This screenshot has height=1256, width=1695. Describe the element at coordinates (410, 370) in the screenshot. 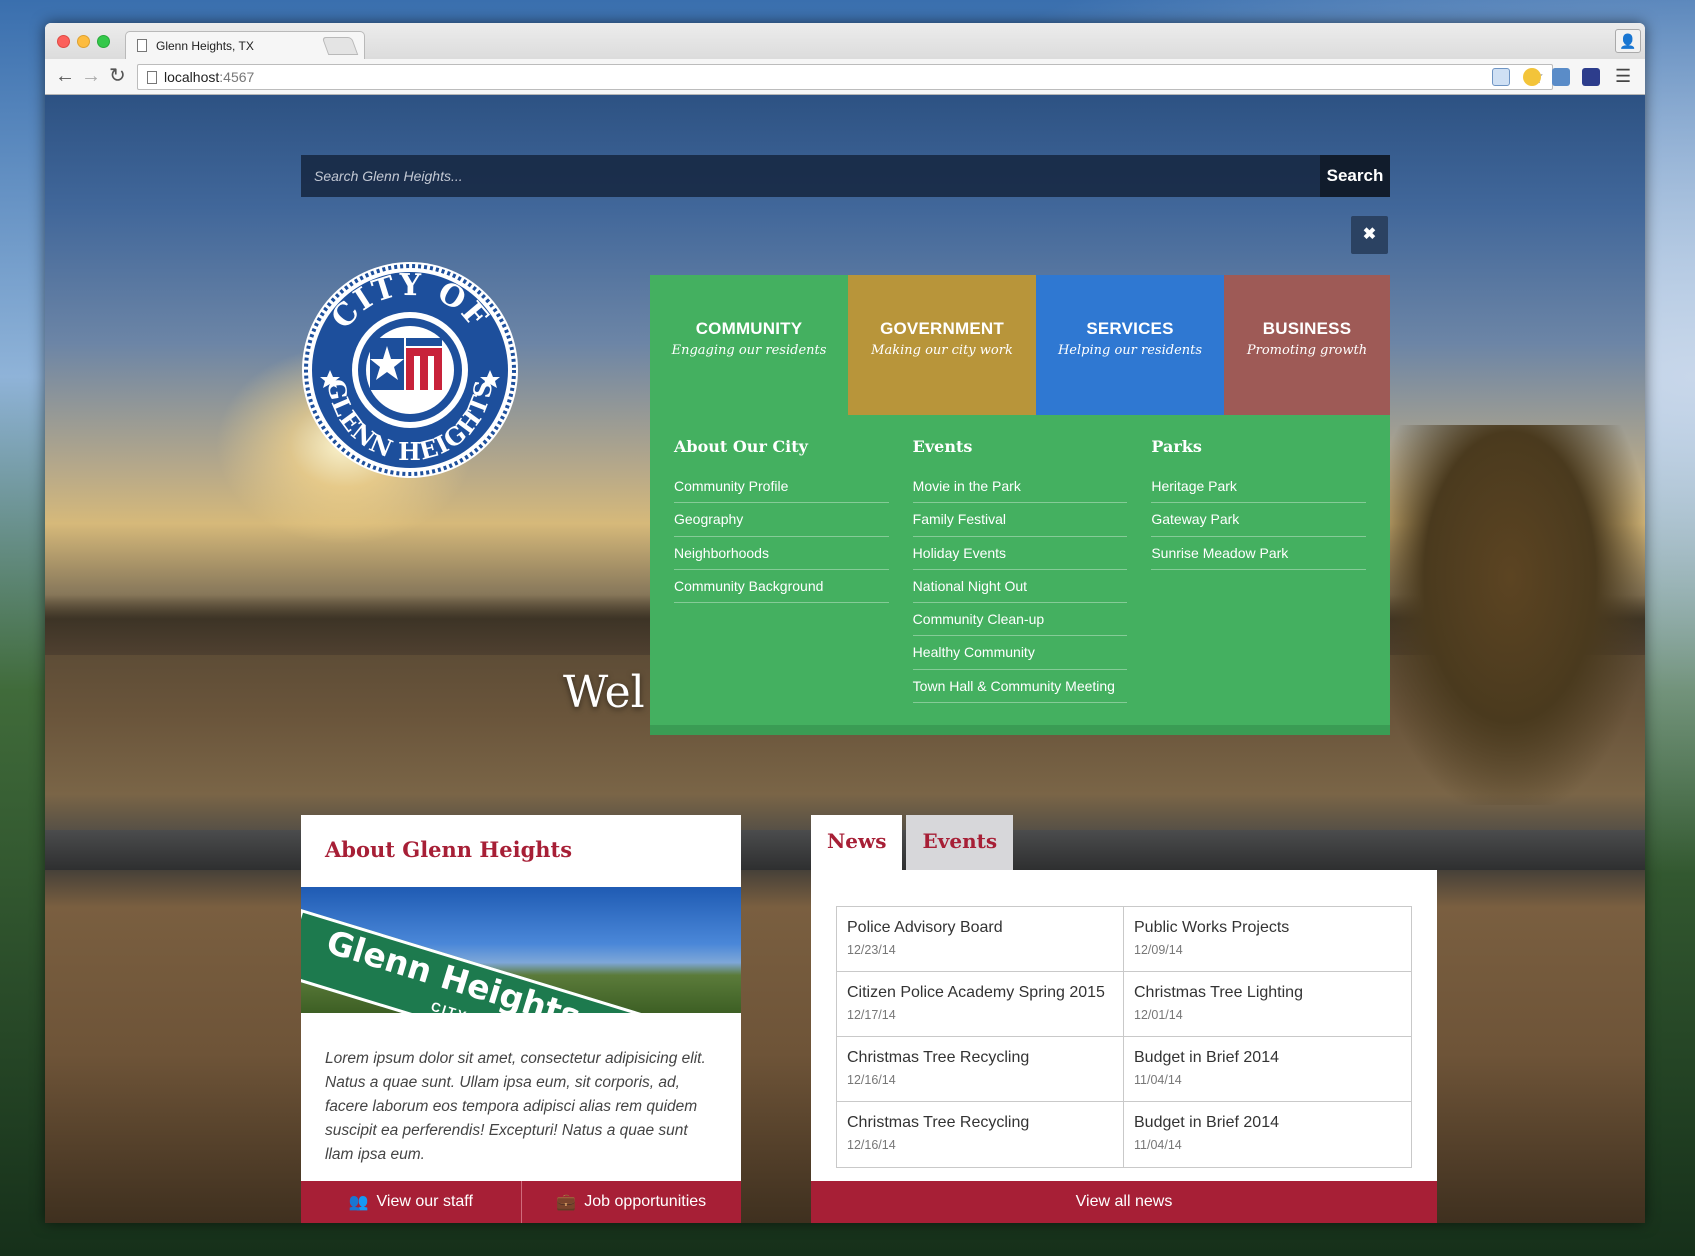

I see `city-seal-logo: CITY OF GLENN HEIGHTS` at that location.